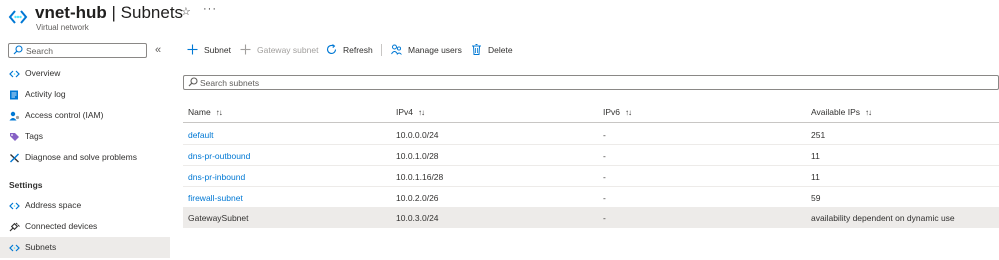  Describe the element at coordinates (199, 112) in the screenshot. I see `column-label: Name` at that location.